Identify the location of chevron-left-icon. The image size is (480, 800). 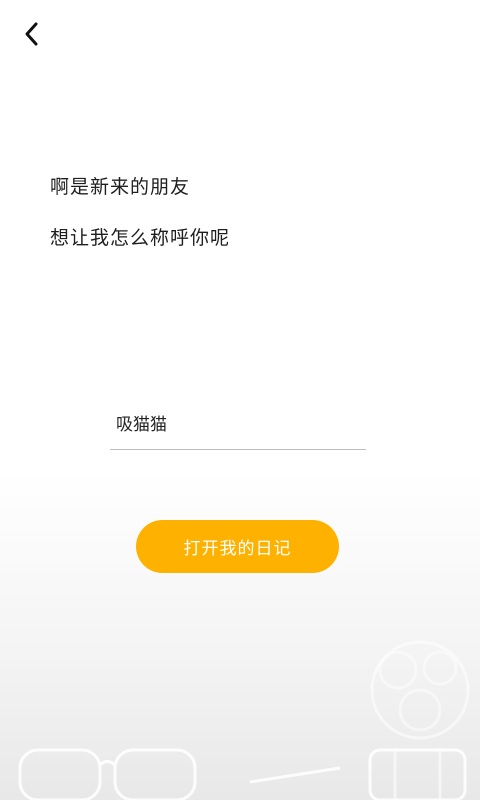
(31, 34).